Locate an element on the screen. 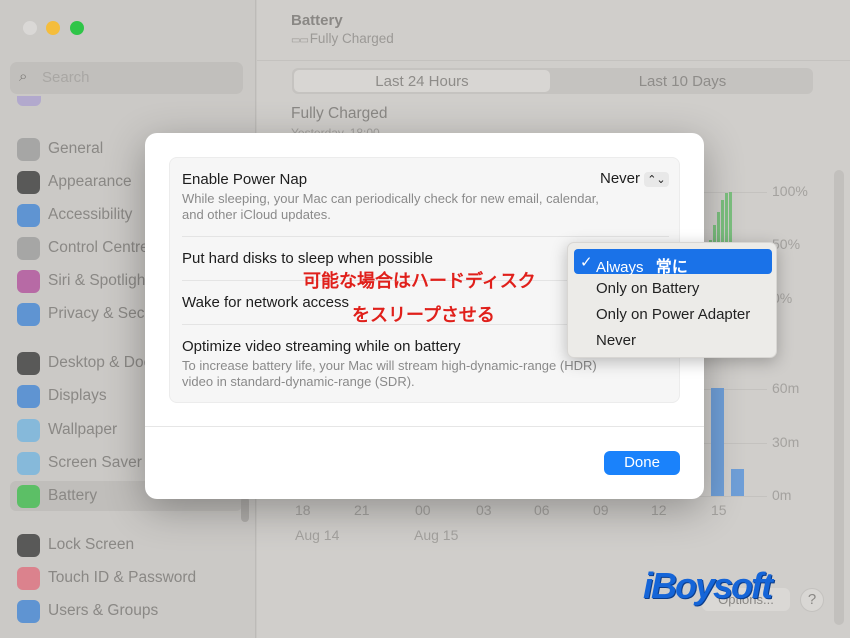 This screenshot has height=638, width=850. menu-item-always: ✓ Always 常に is located at coordinates (673, 262).